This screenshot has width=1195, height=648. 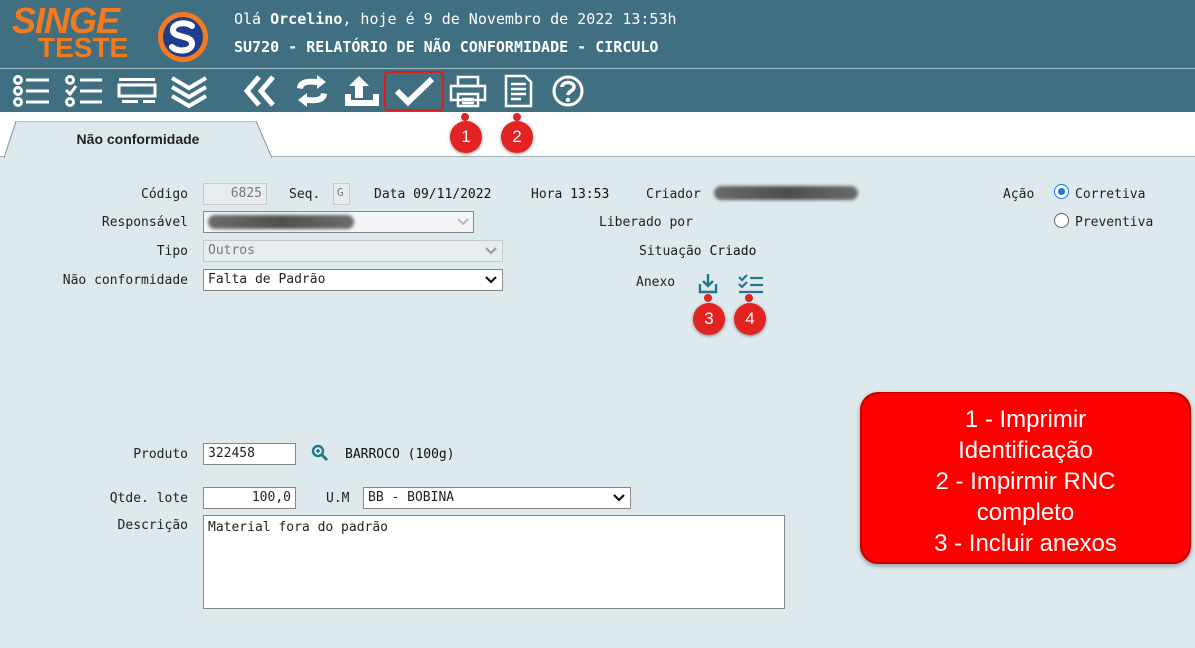 What do you see at coordinates (1025, 543) in the screenshot?
I see `callout-line-5: 3 - Incluir anexos` at bounding box center [1025, 543].